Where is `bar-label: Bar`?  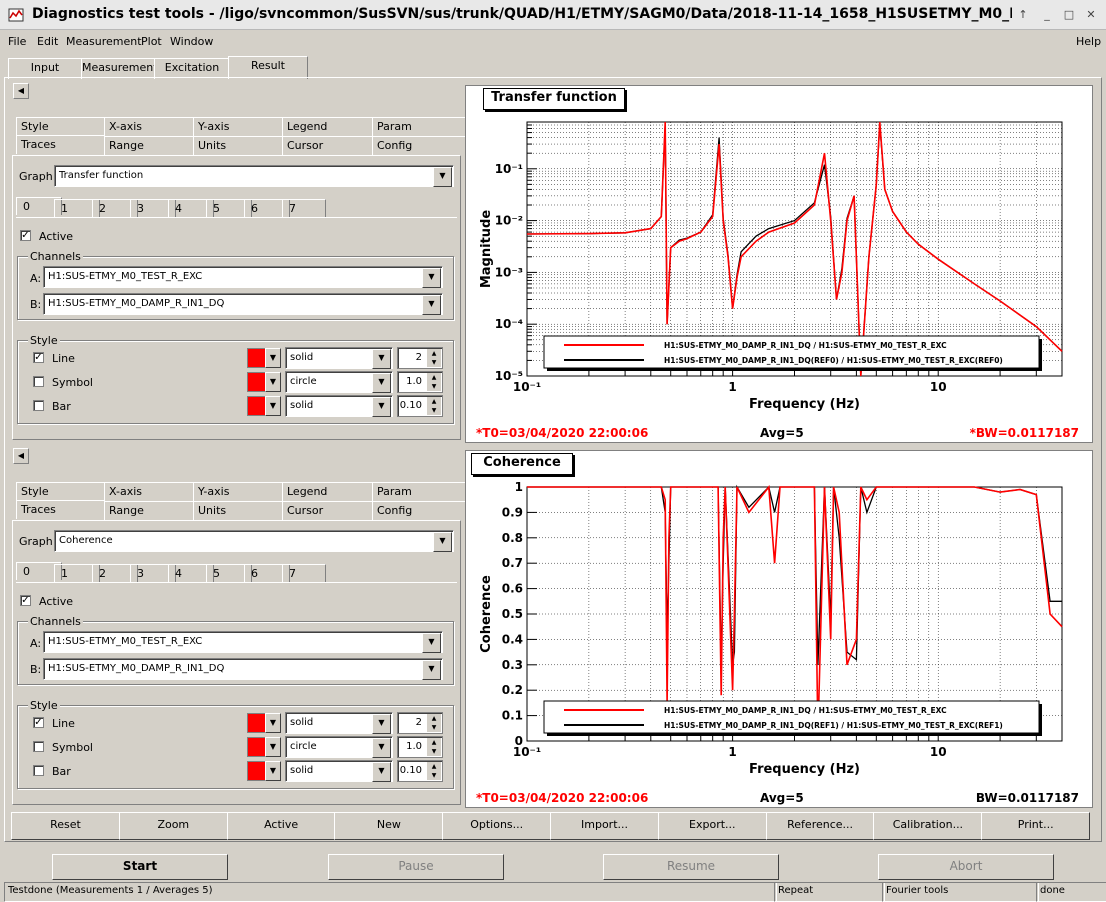 bar-label: Bar is located at coordinates (61, 771).